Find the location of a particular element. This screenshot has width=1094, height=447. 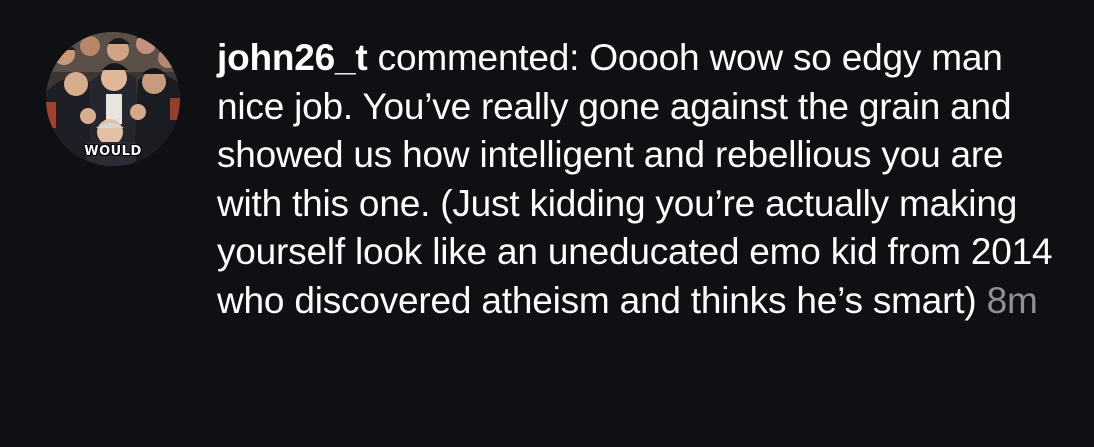

action-label: commented: is located at coordinates (478, 57).